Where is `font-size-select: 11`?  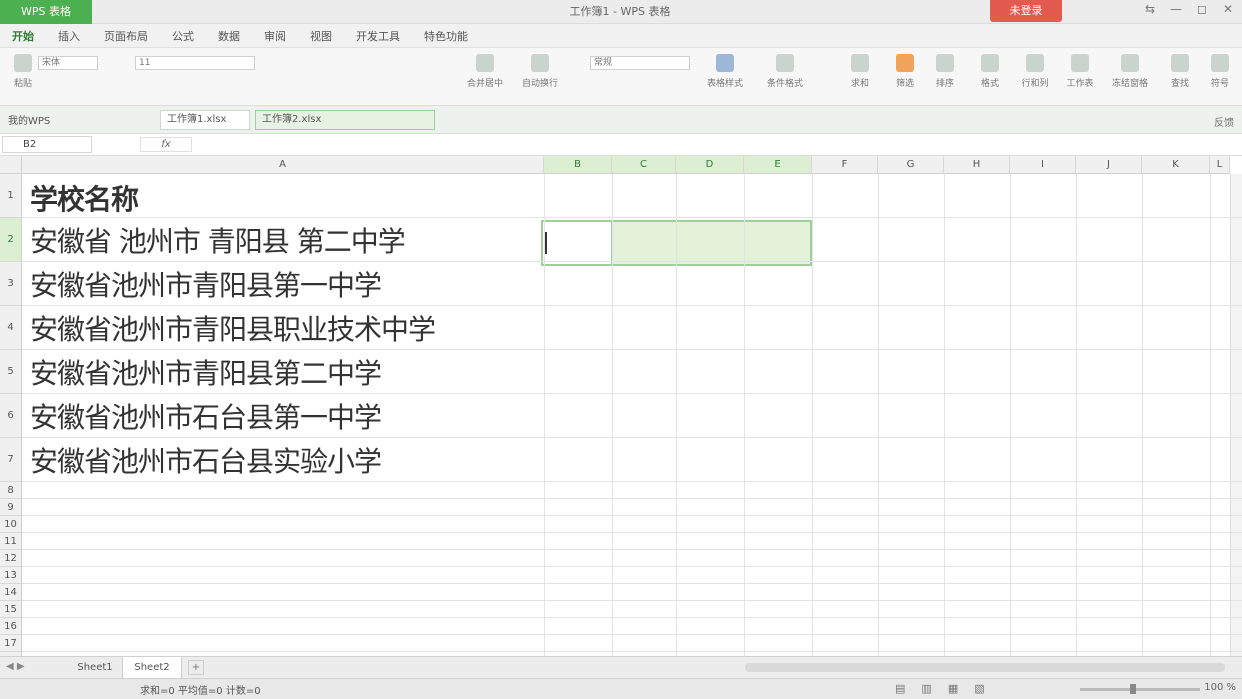 font-size-select: 11 is located at coordinates (195, 63).